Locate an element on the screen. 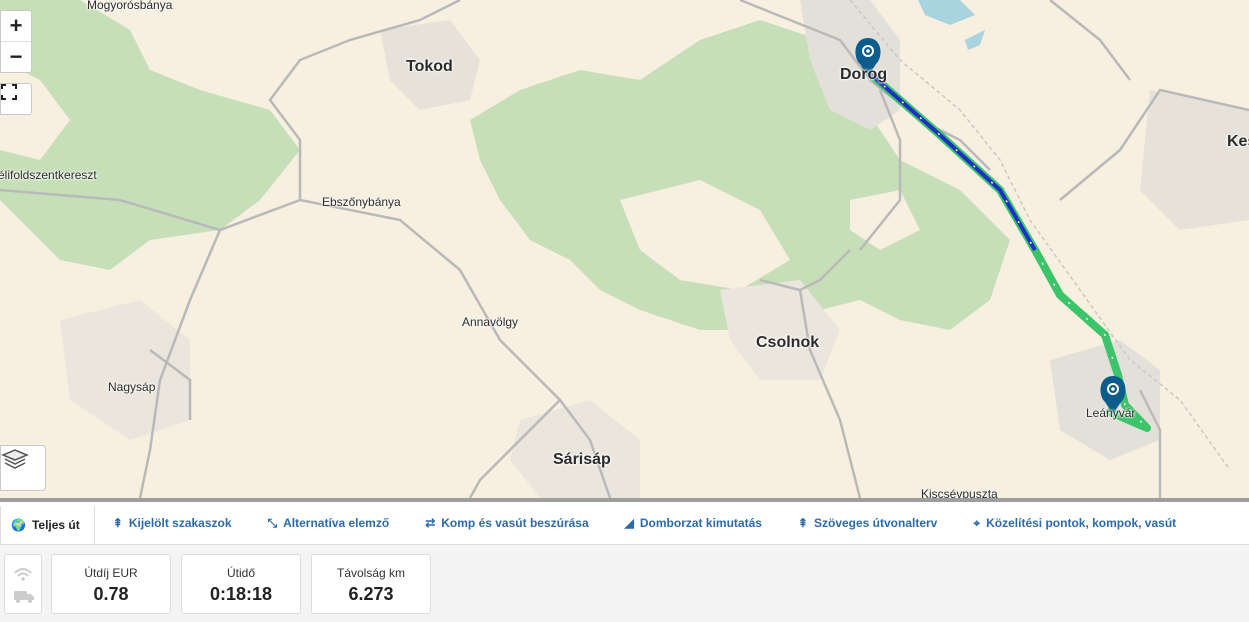 The image size is (1249, 622). tab-komp-es-vasut: ⇄ Komp és vasút beszúrása is located at coordinates (506, 523).